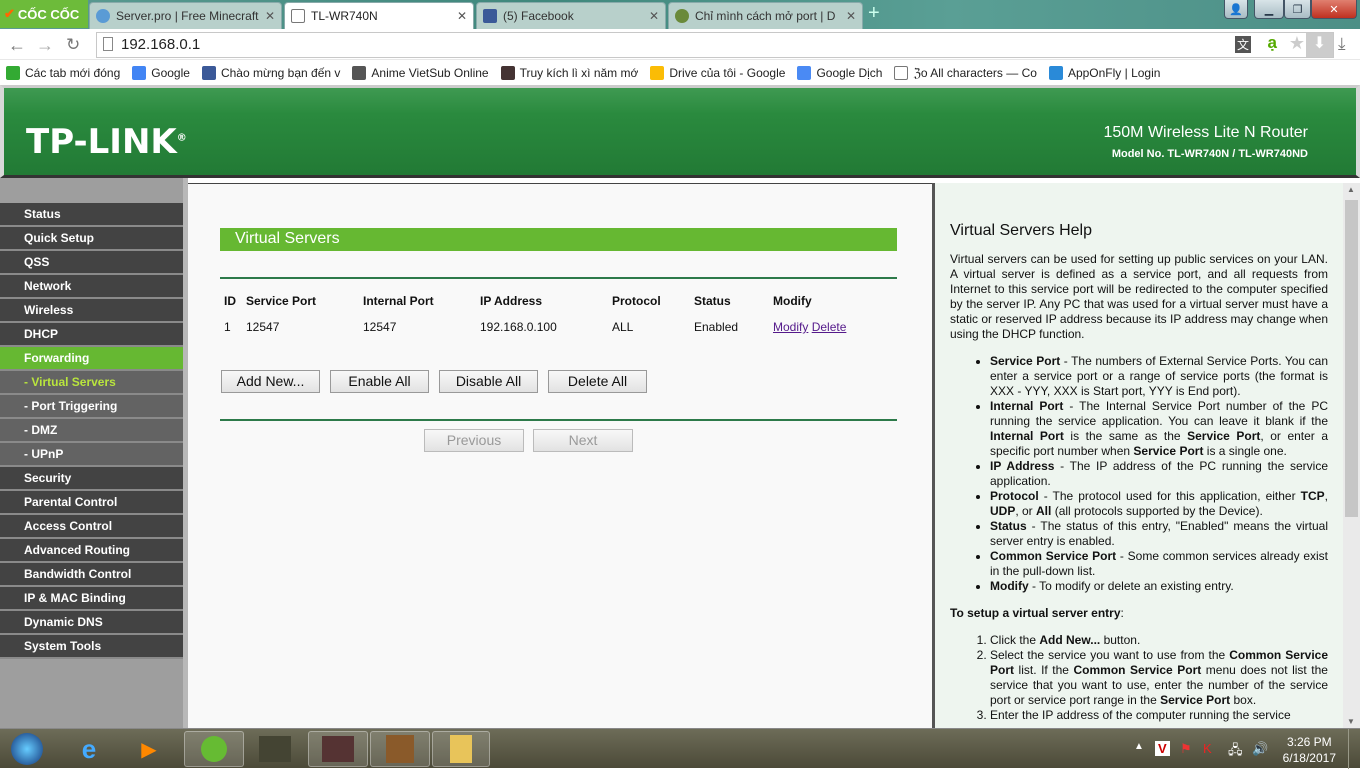 The height and width of the screenshot is (769, 1360). Describe the element at coordinates (344, 16) in the screenshot. I see `tab-title: TL-WR740N` at that location.